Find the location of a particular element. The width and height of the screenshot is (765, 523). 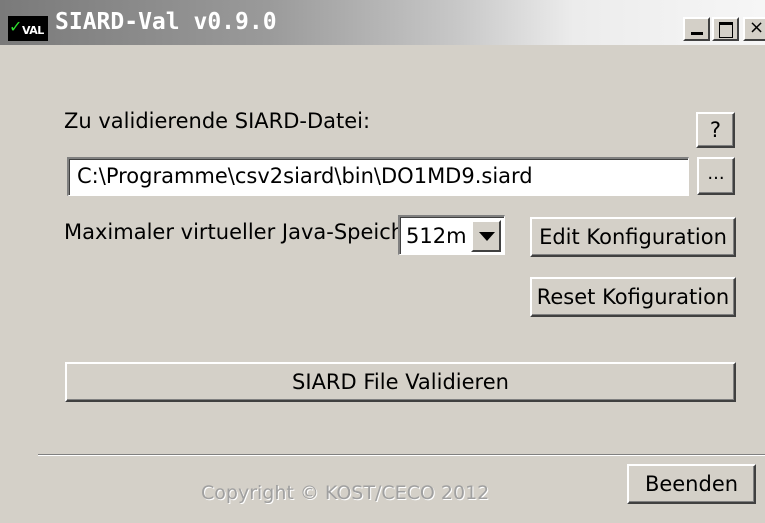

reset-config-button: Reset Kofiguration is located at coordinates (633, 297).